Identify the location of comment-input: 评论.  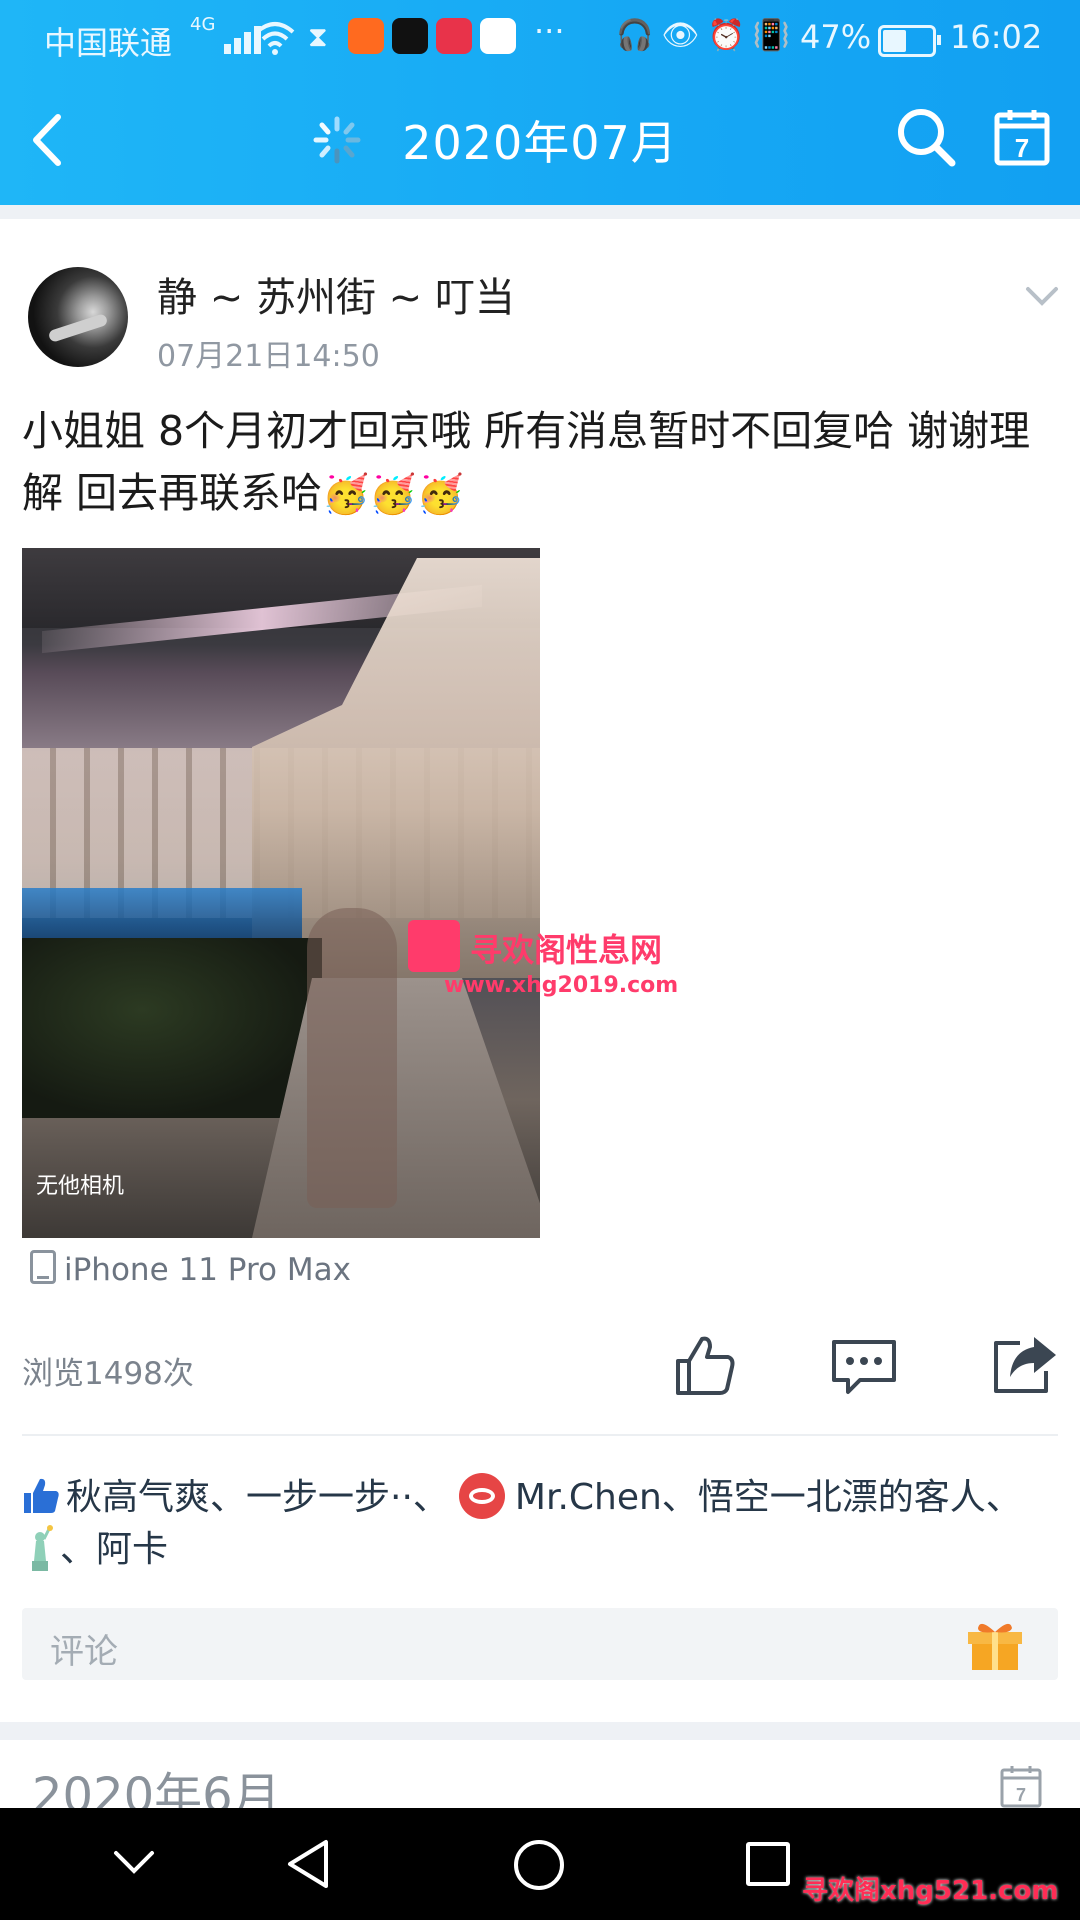
(540, 1644).